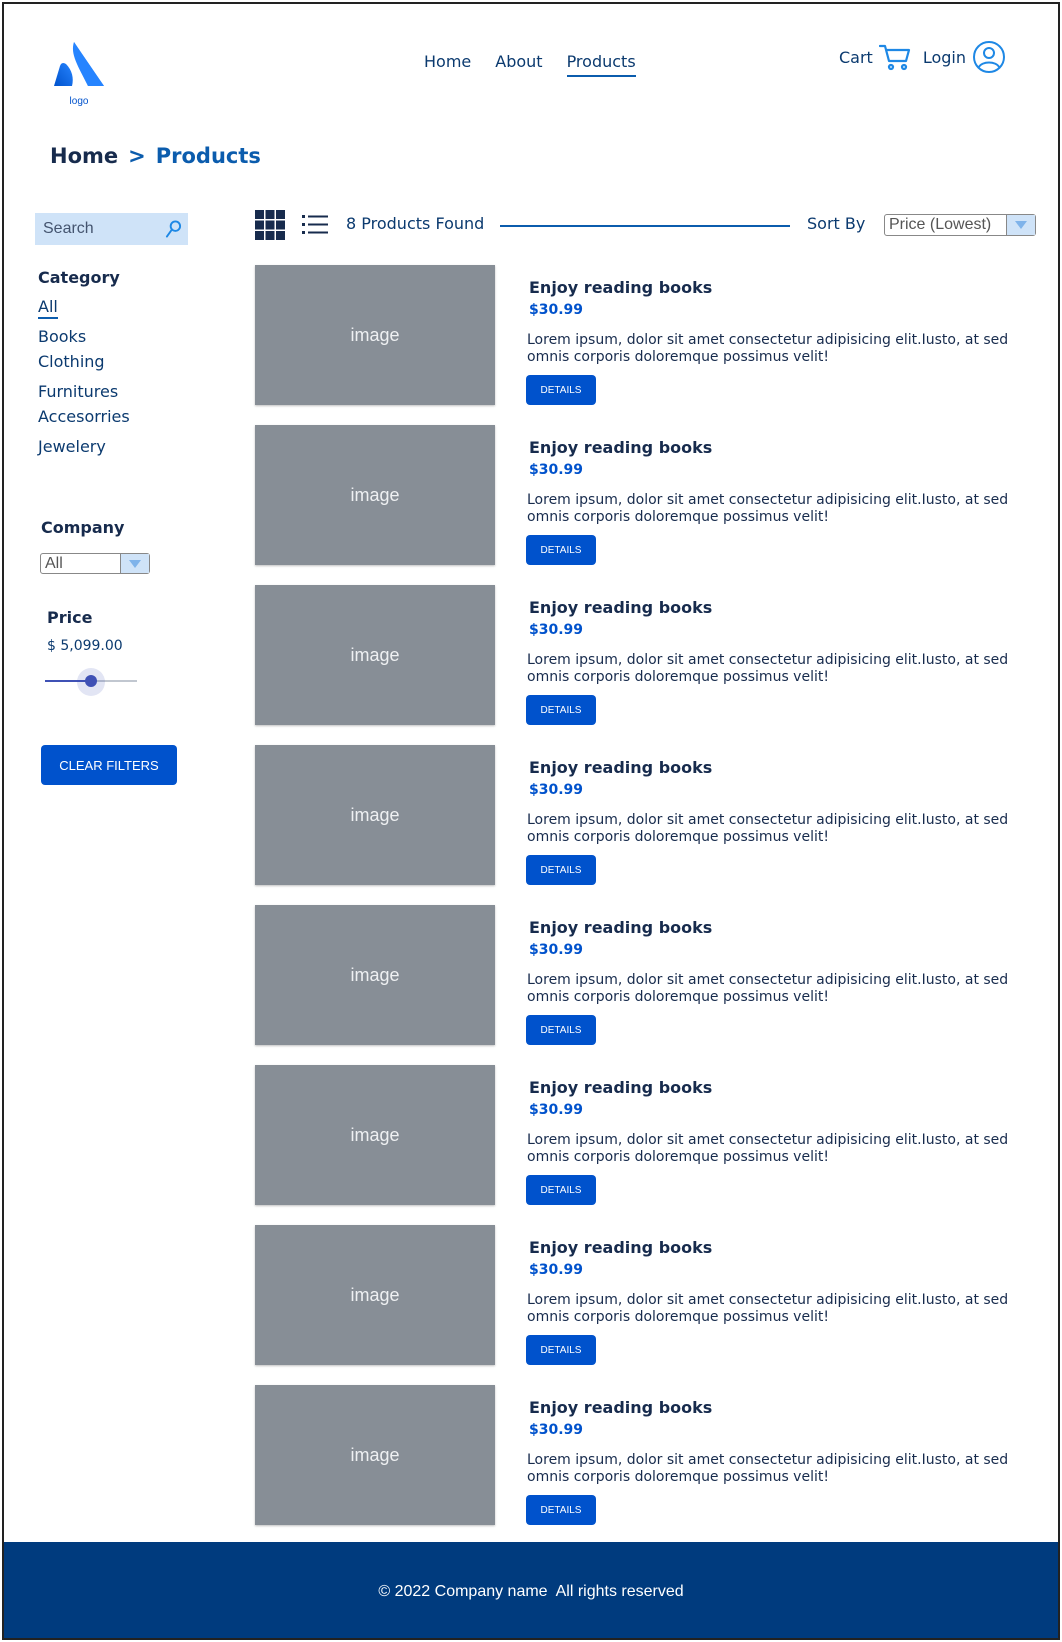  Describe the element at coordinates (944, 57) in the screenshot. I see `login-label: Login` at that location.